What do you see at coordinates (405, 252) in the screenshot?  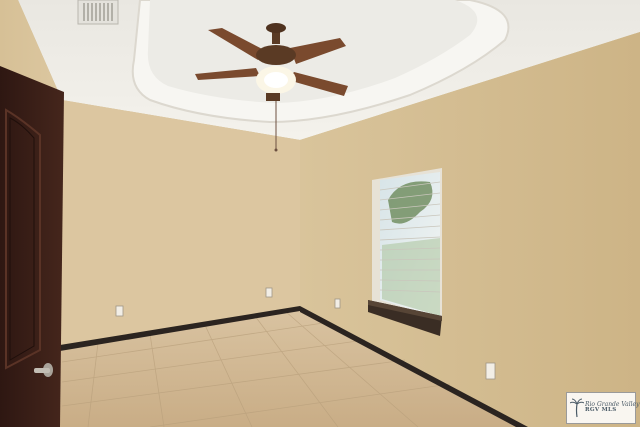 I see `window` at bounding box center [405, 252].